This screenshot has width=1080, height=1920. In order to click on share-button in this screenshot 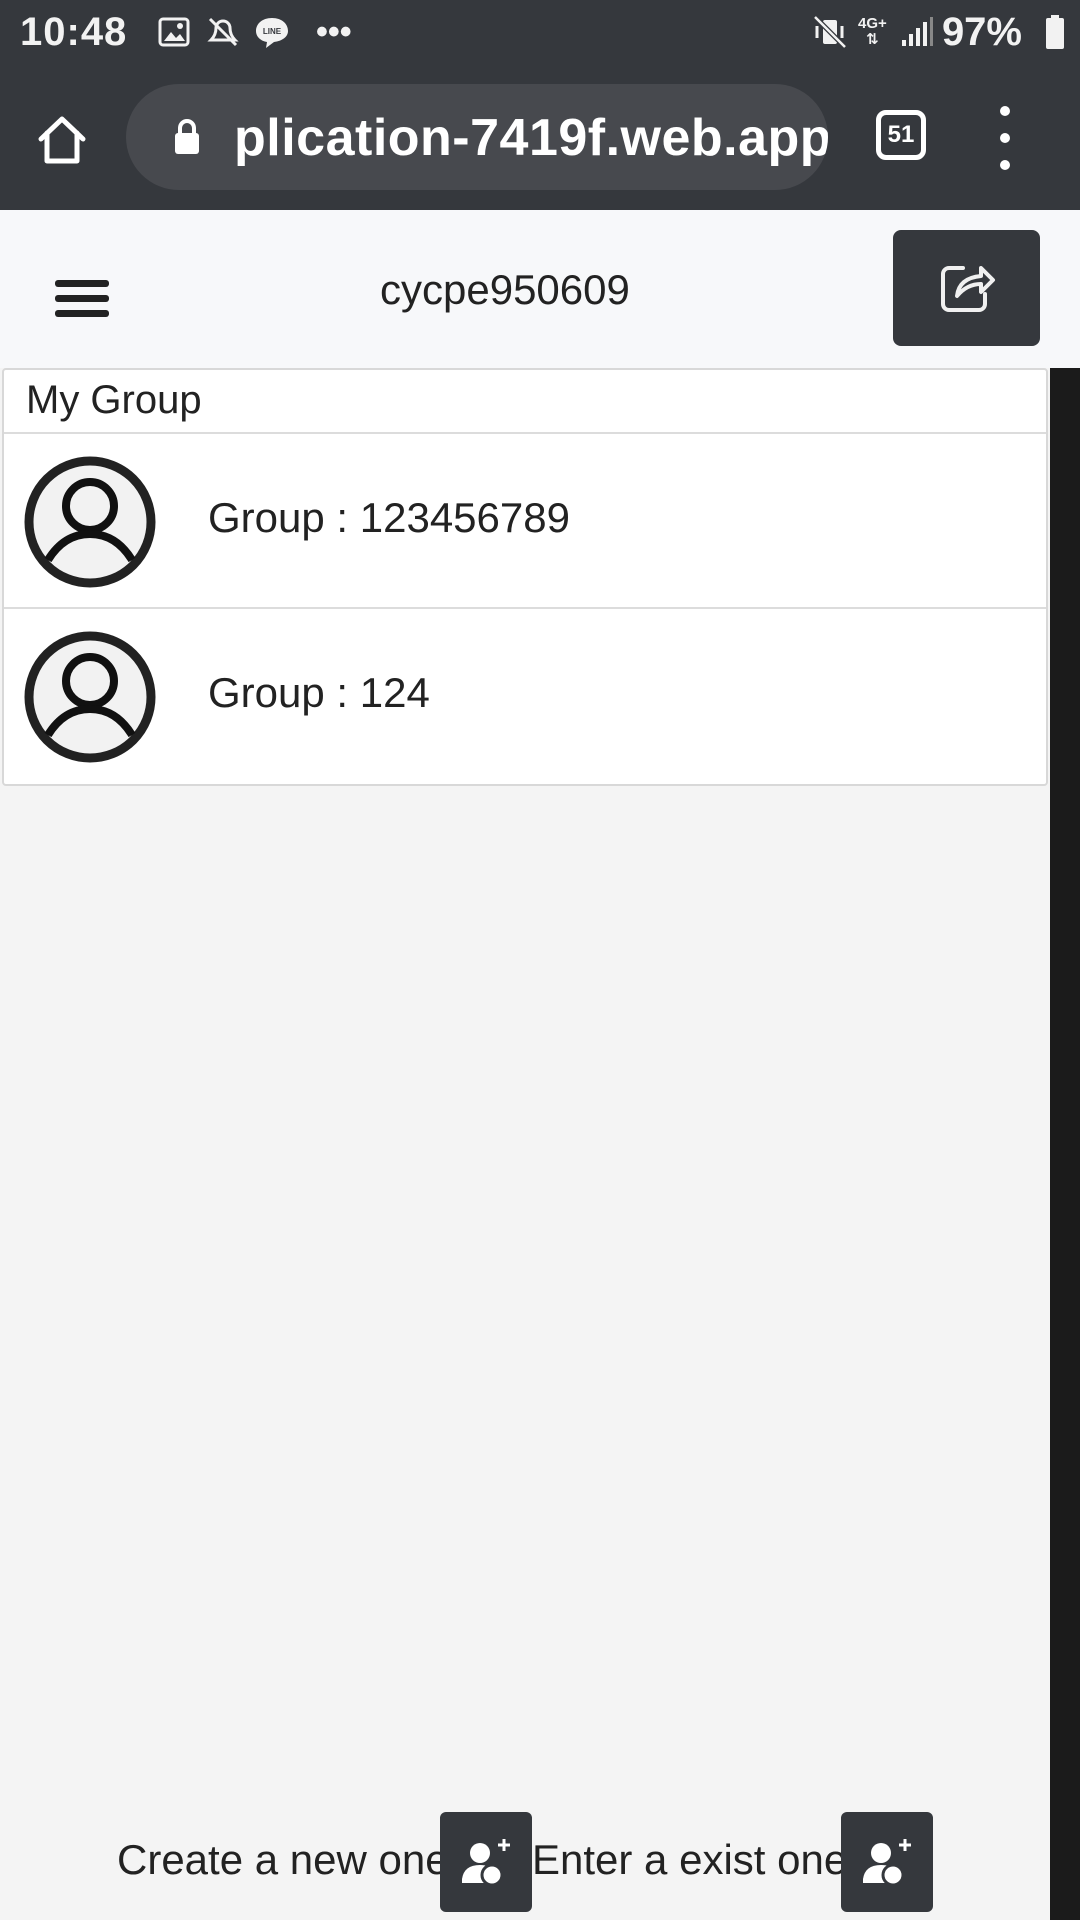, I will do `click(966, 288)`.